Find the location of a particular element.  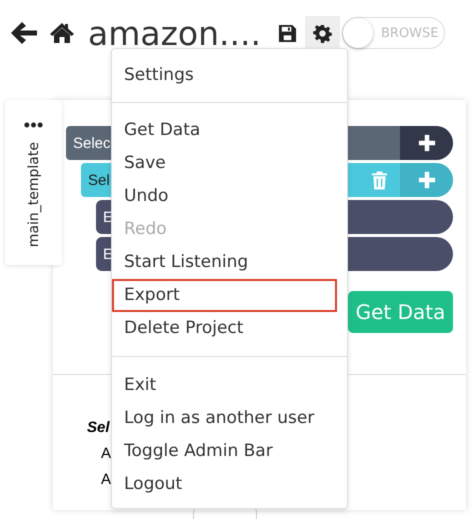

section-heading: Sel is located at coordinates (98, 427).